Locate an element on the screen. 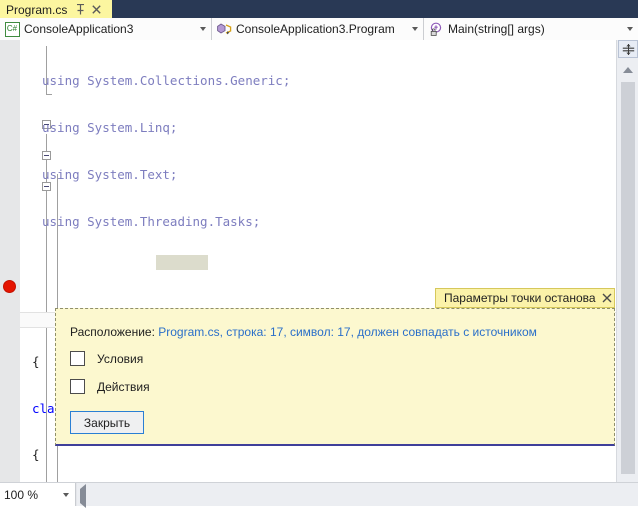  class-icon is located at coordinates (224, 29).